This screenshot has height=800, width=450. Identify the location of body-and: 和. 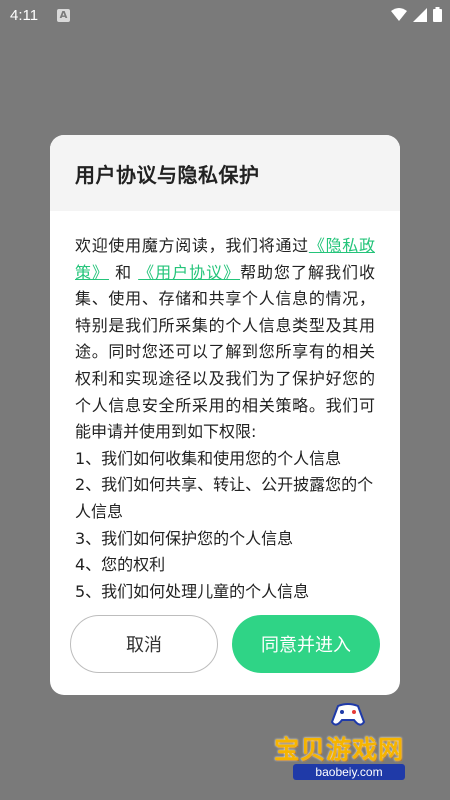
(124, 272).